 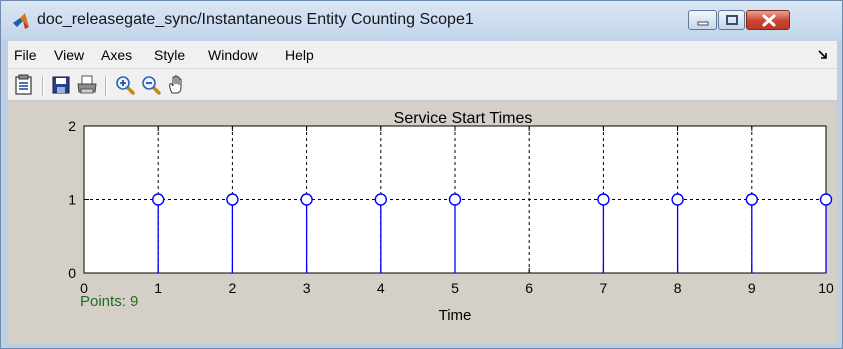 I want to click on menu-bar: File View Axes Style Window Help, so click(x=422, y=55).